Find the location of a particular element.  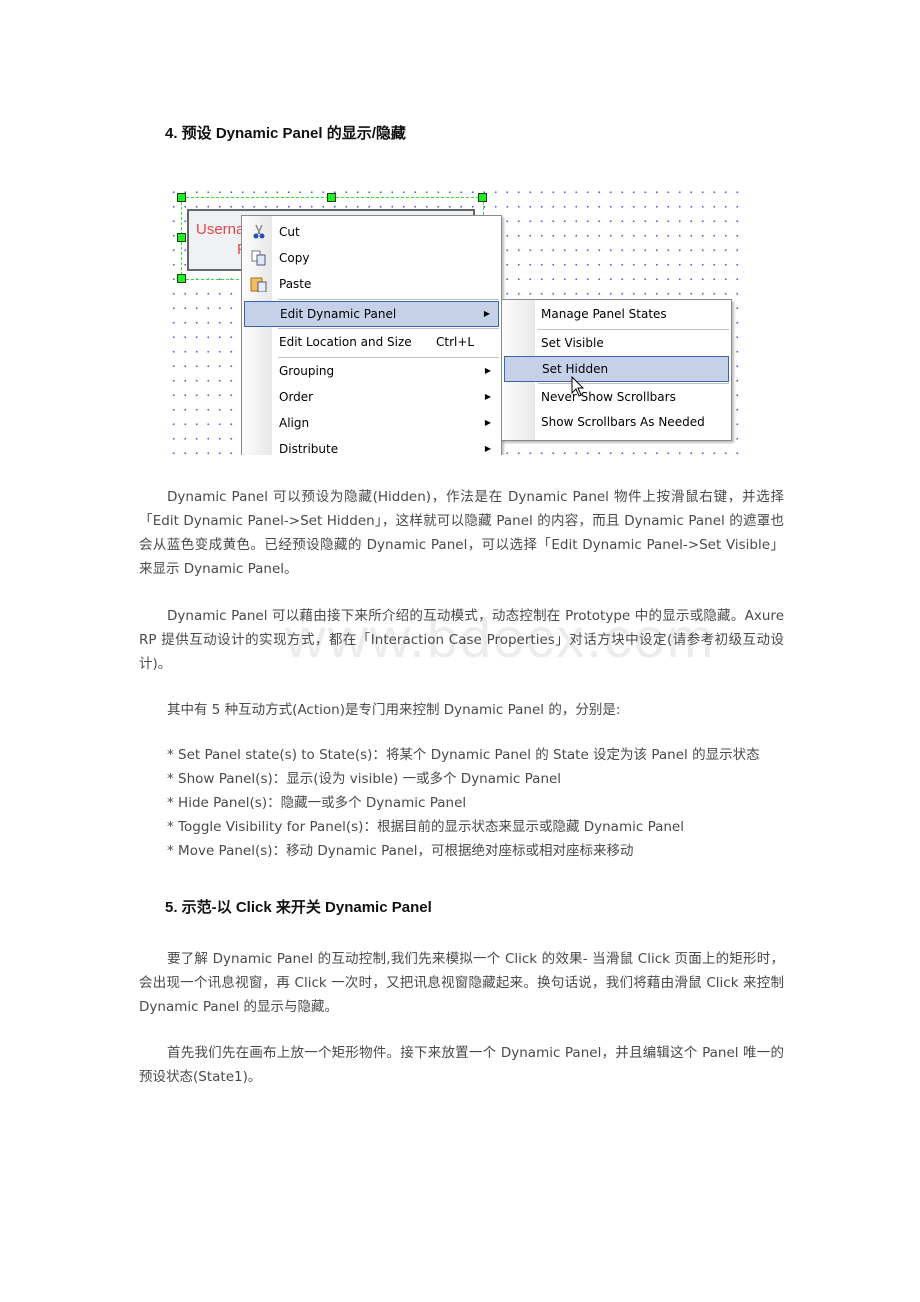

menu-item-set-visible: Set Visible is located at coordinates (616, 343).